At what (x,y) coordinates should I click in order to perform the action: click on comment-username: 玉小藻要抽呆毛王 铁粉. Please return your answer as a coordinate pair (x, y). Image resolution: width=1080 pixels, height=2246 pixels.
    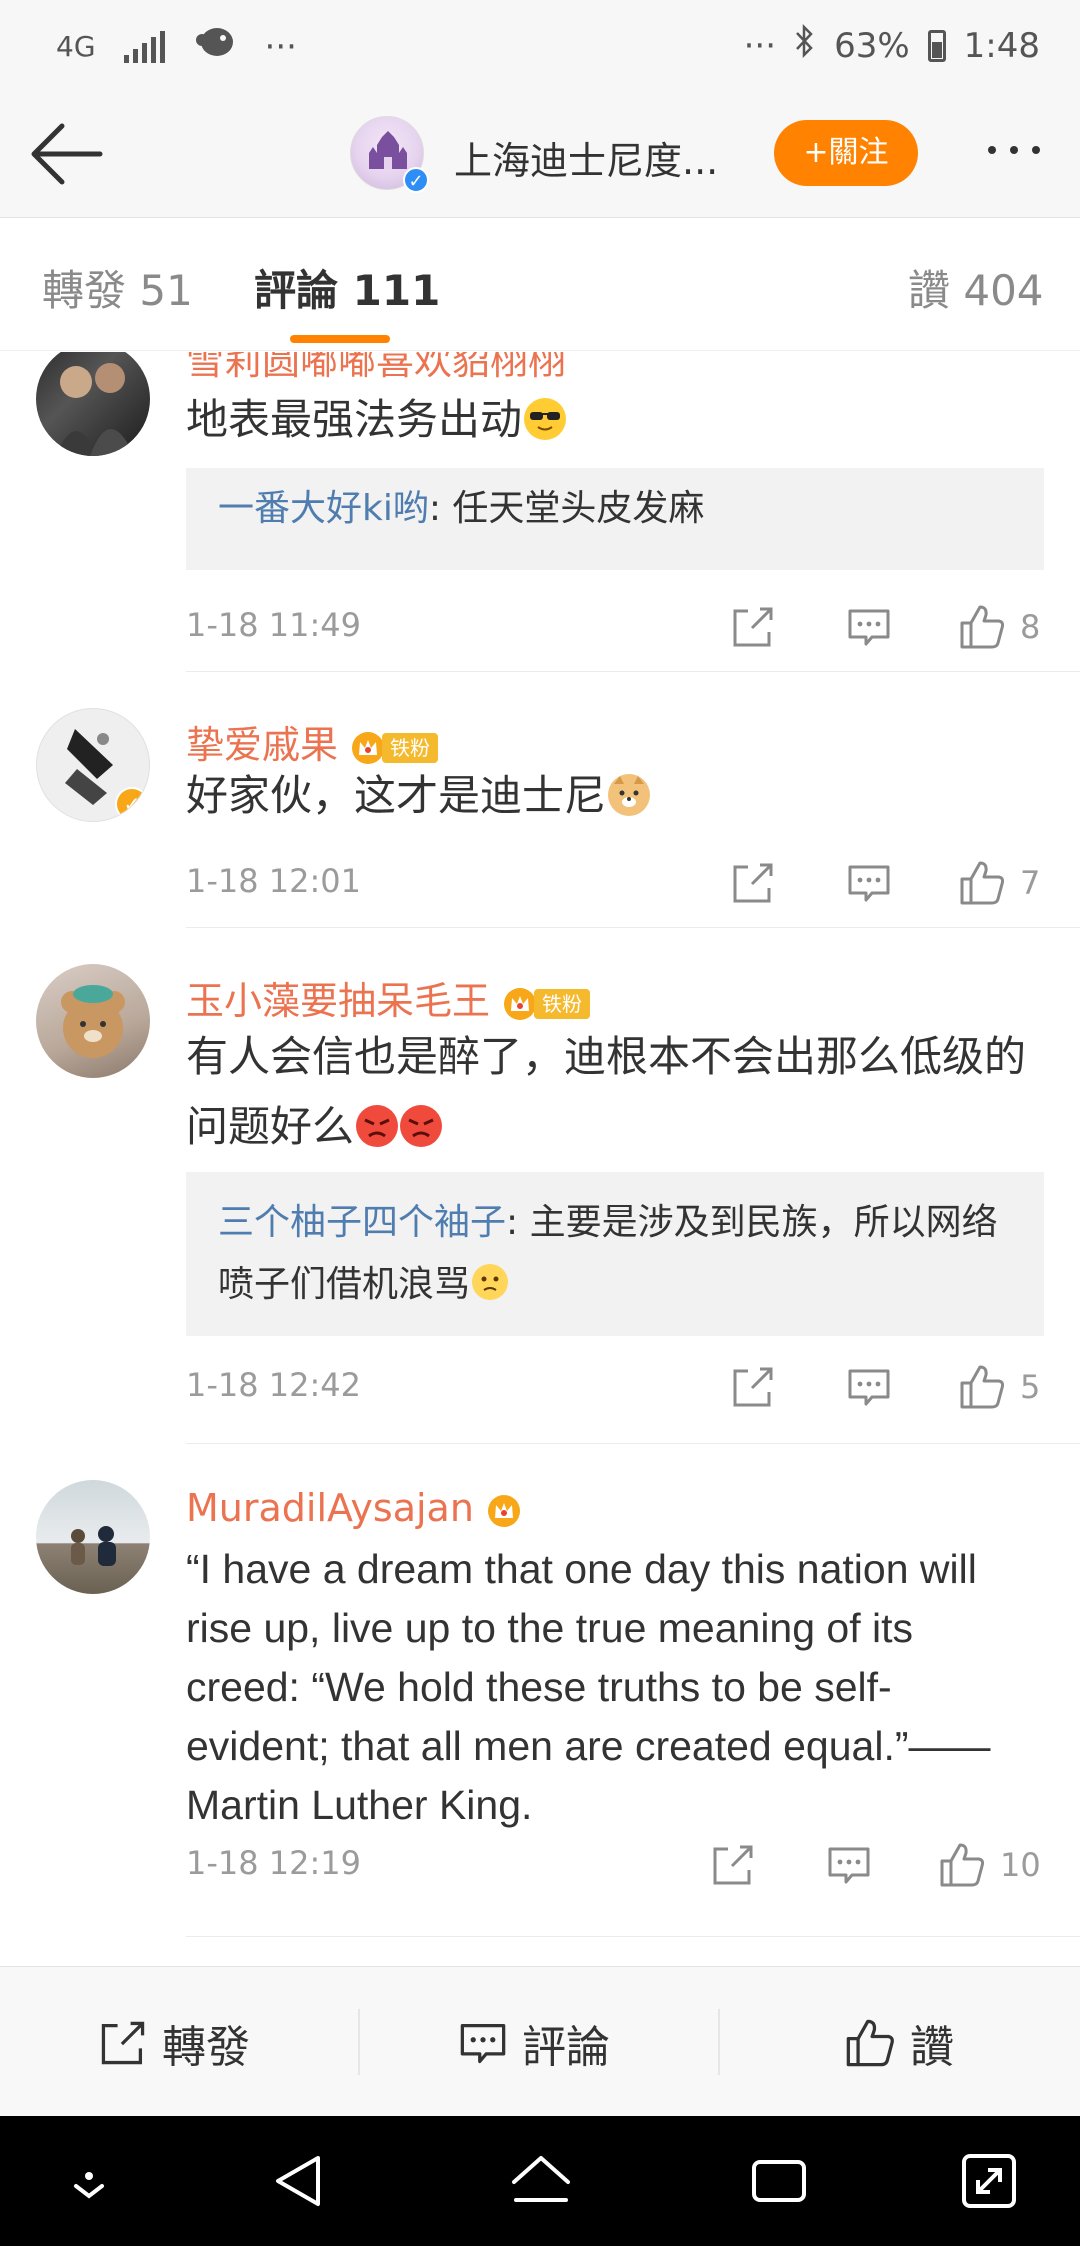
    Looking at the image, I should click on (388, 997).